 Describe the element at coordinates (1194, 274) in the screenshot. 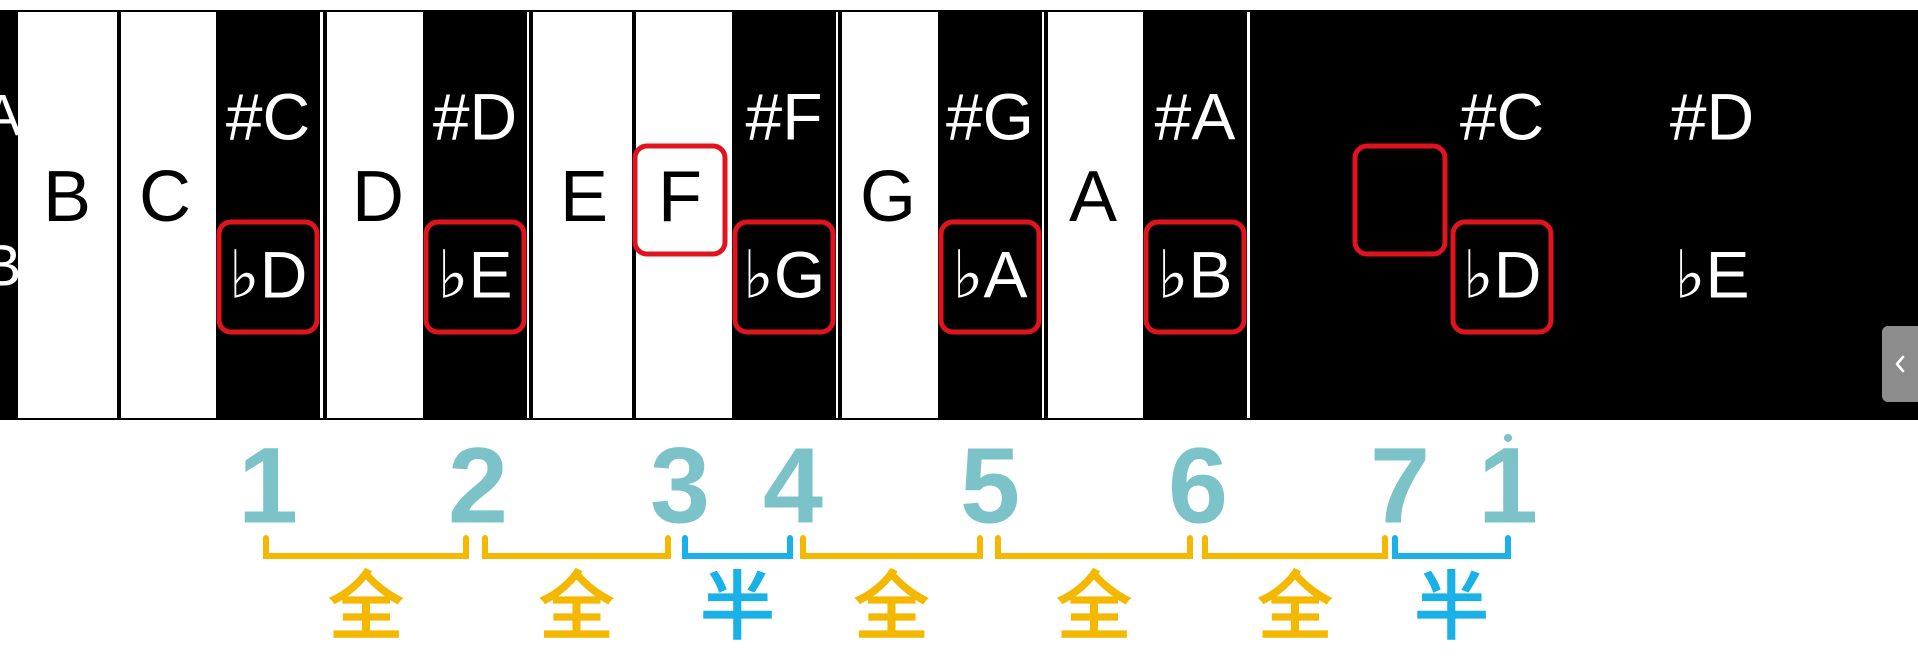

I see `flat-label: ♭B` at that location.